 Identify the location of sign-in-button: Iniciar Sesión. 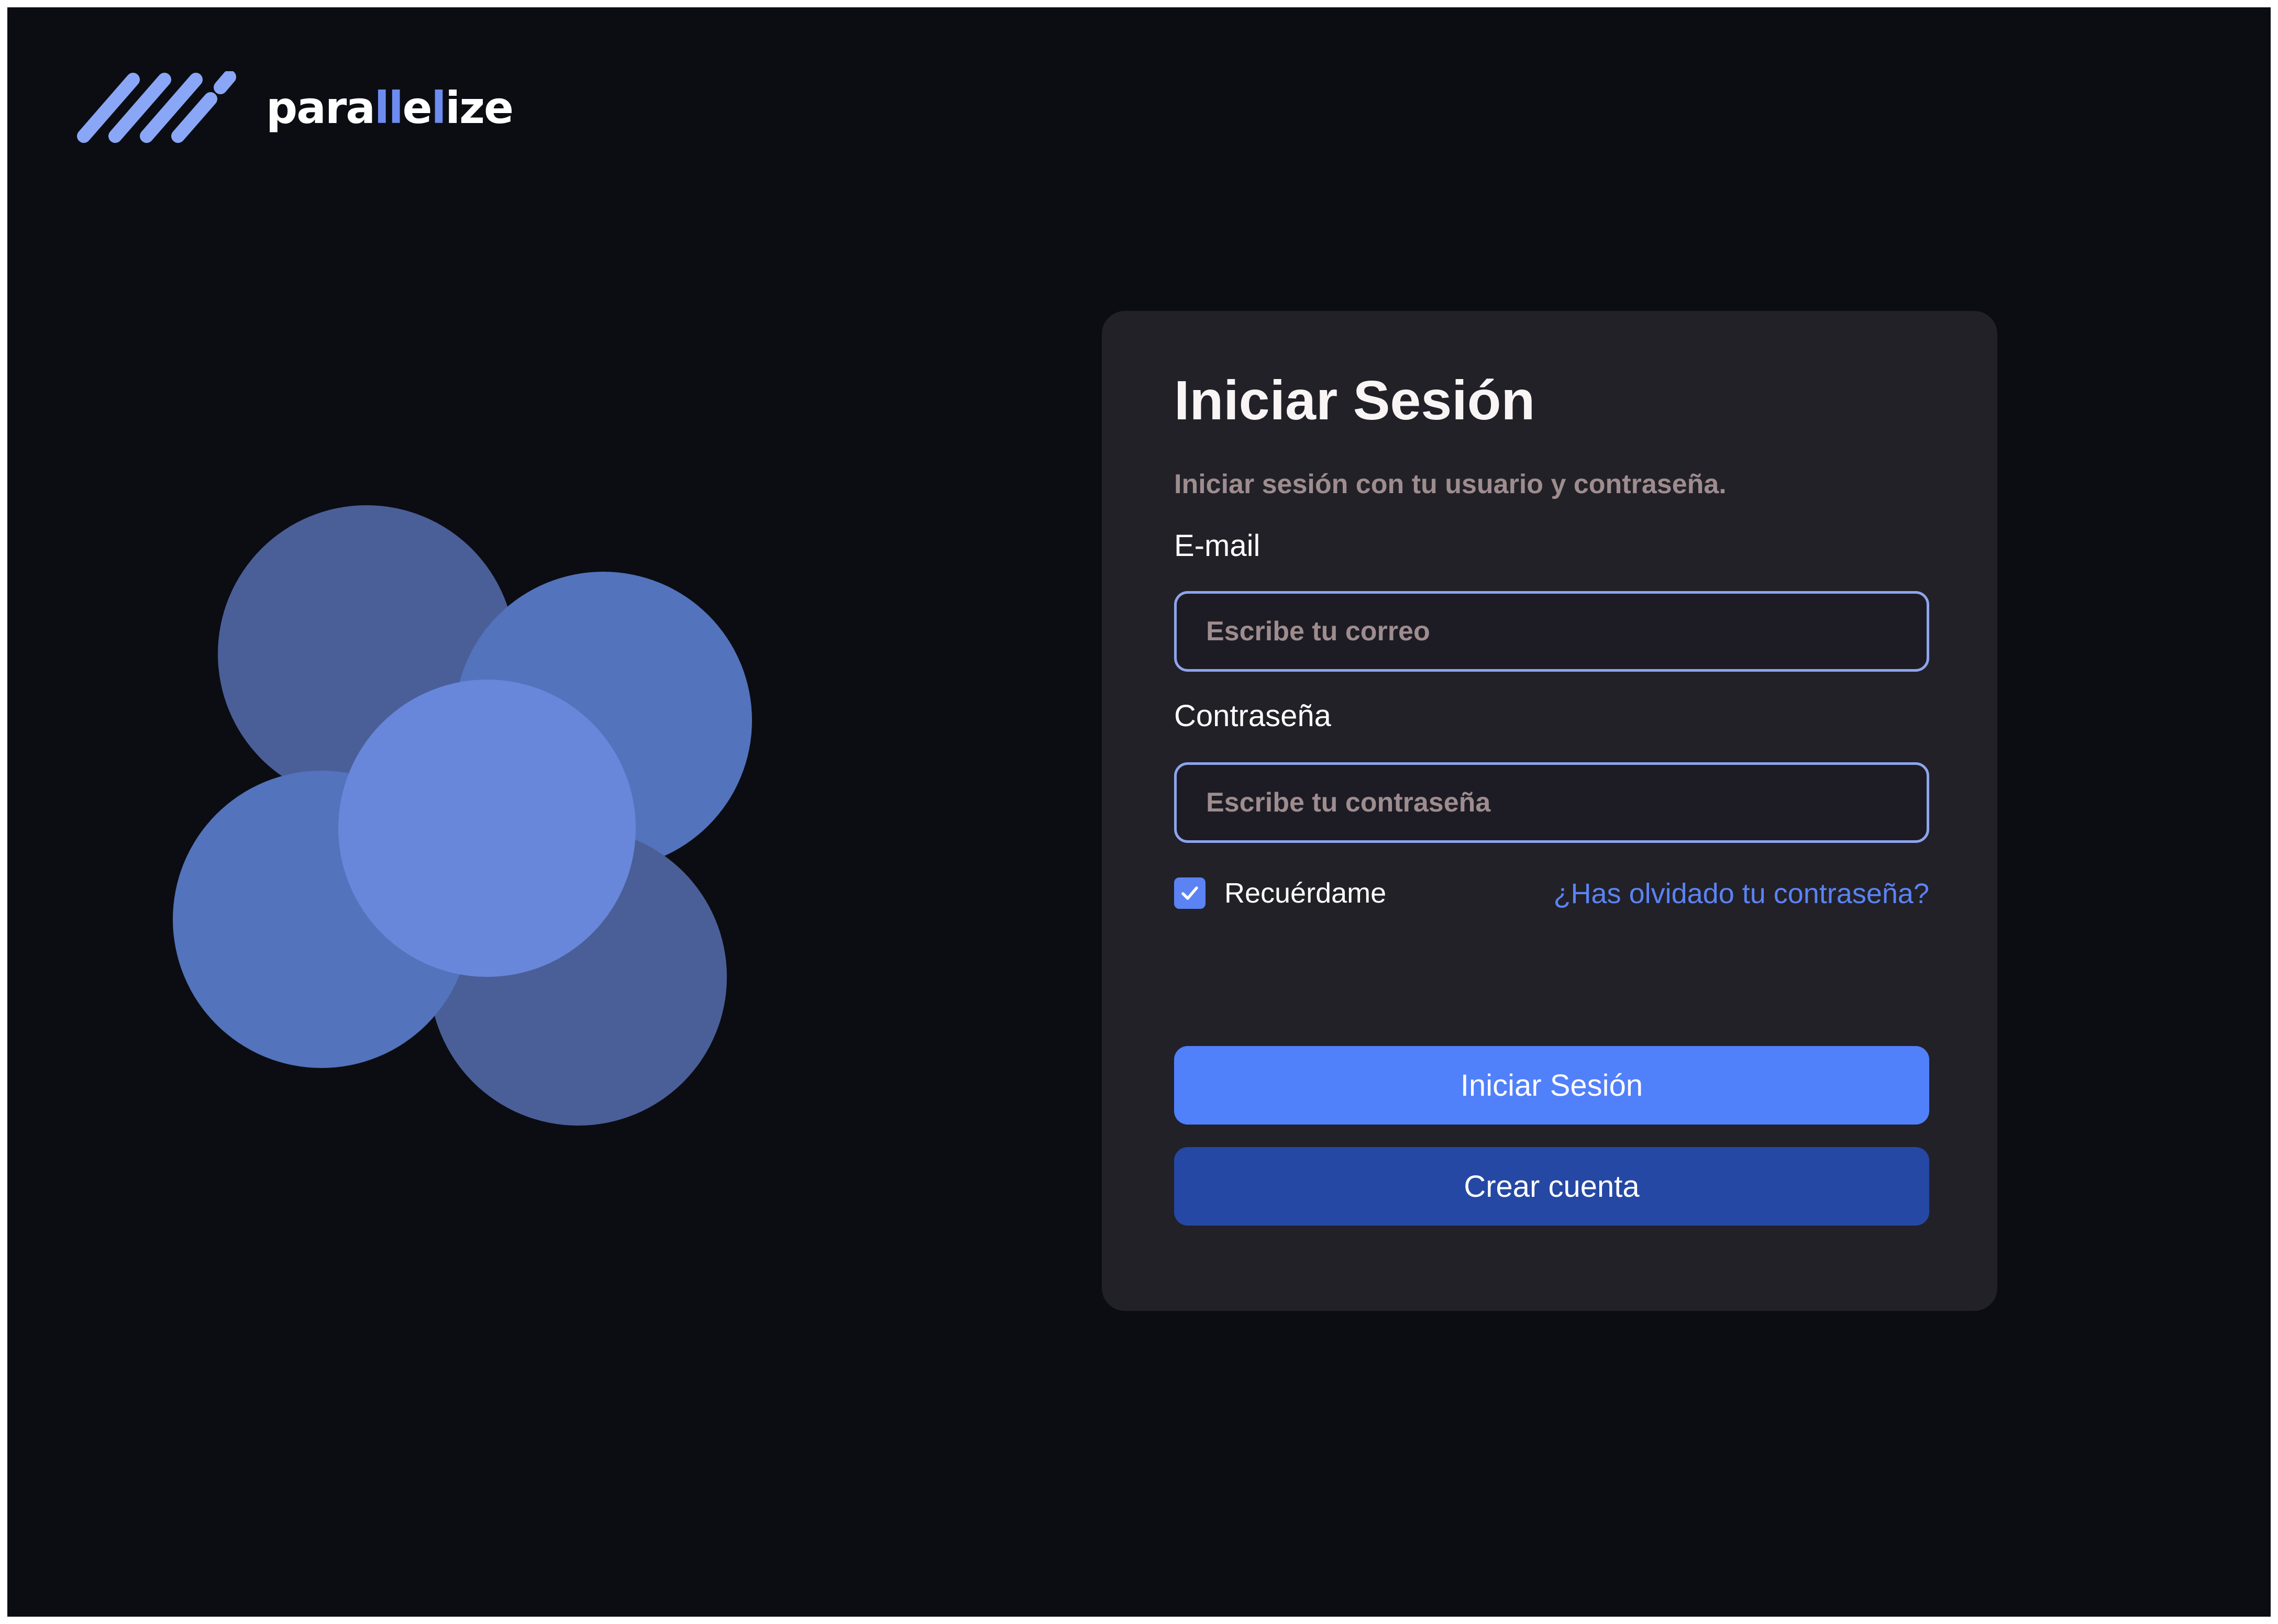
(1551, 1085).